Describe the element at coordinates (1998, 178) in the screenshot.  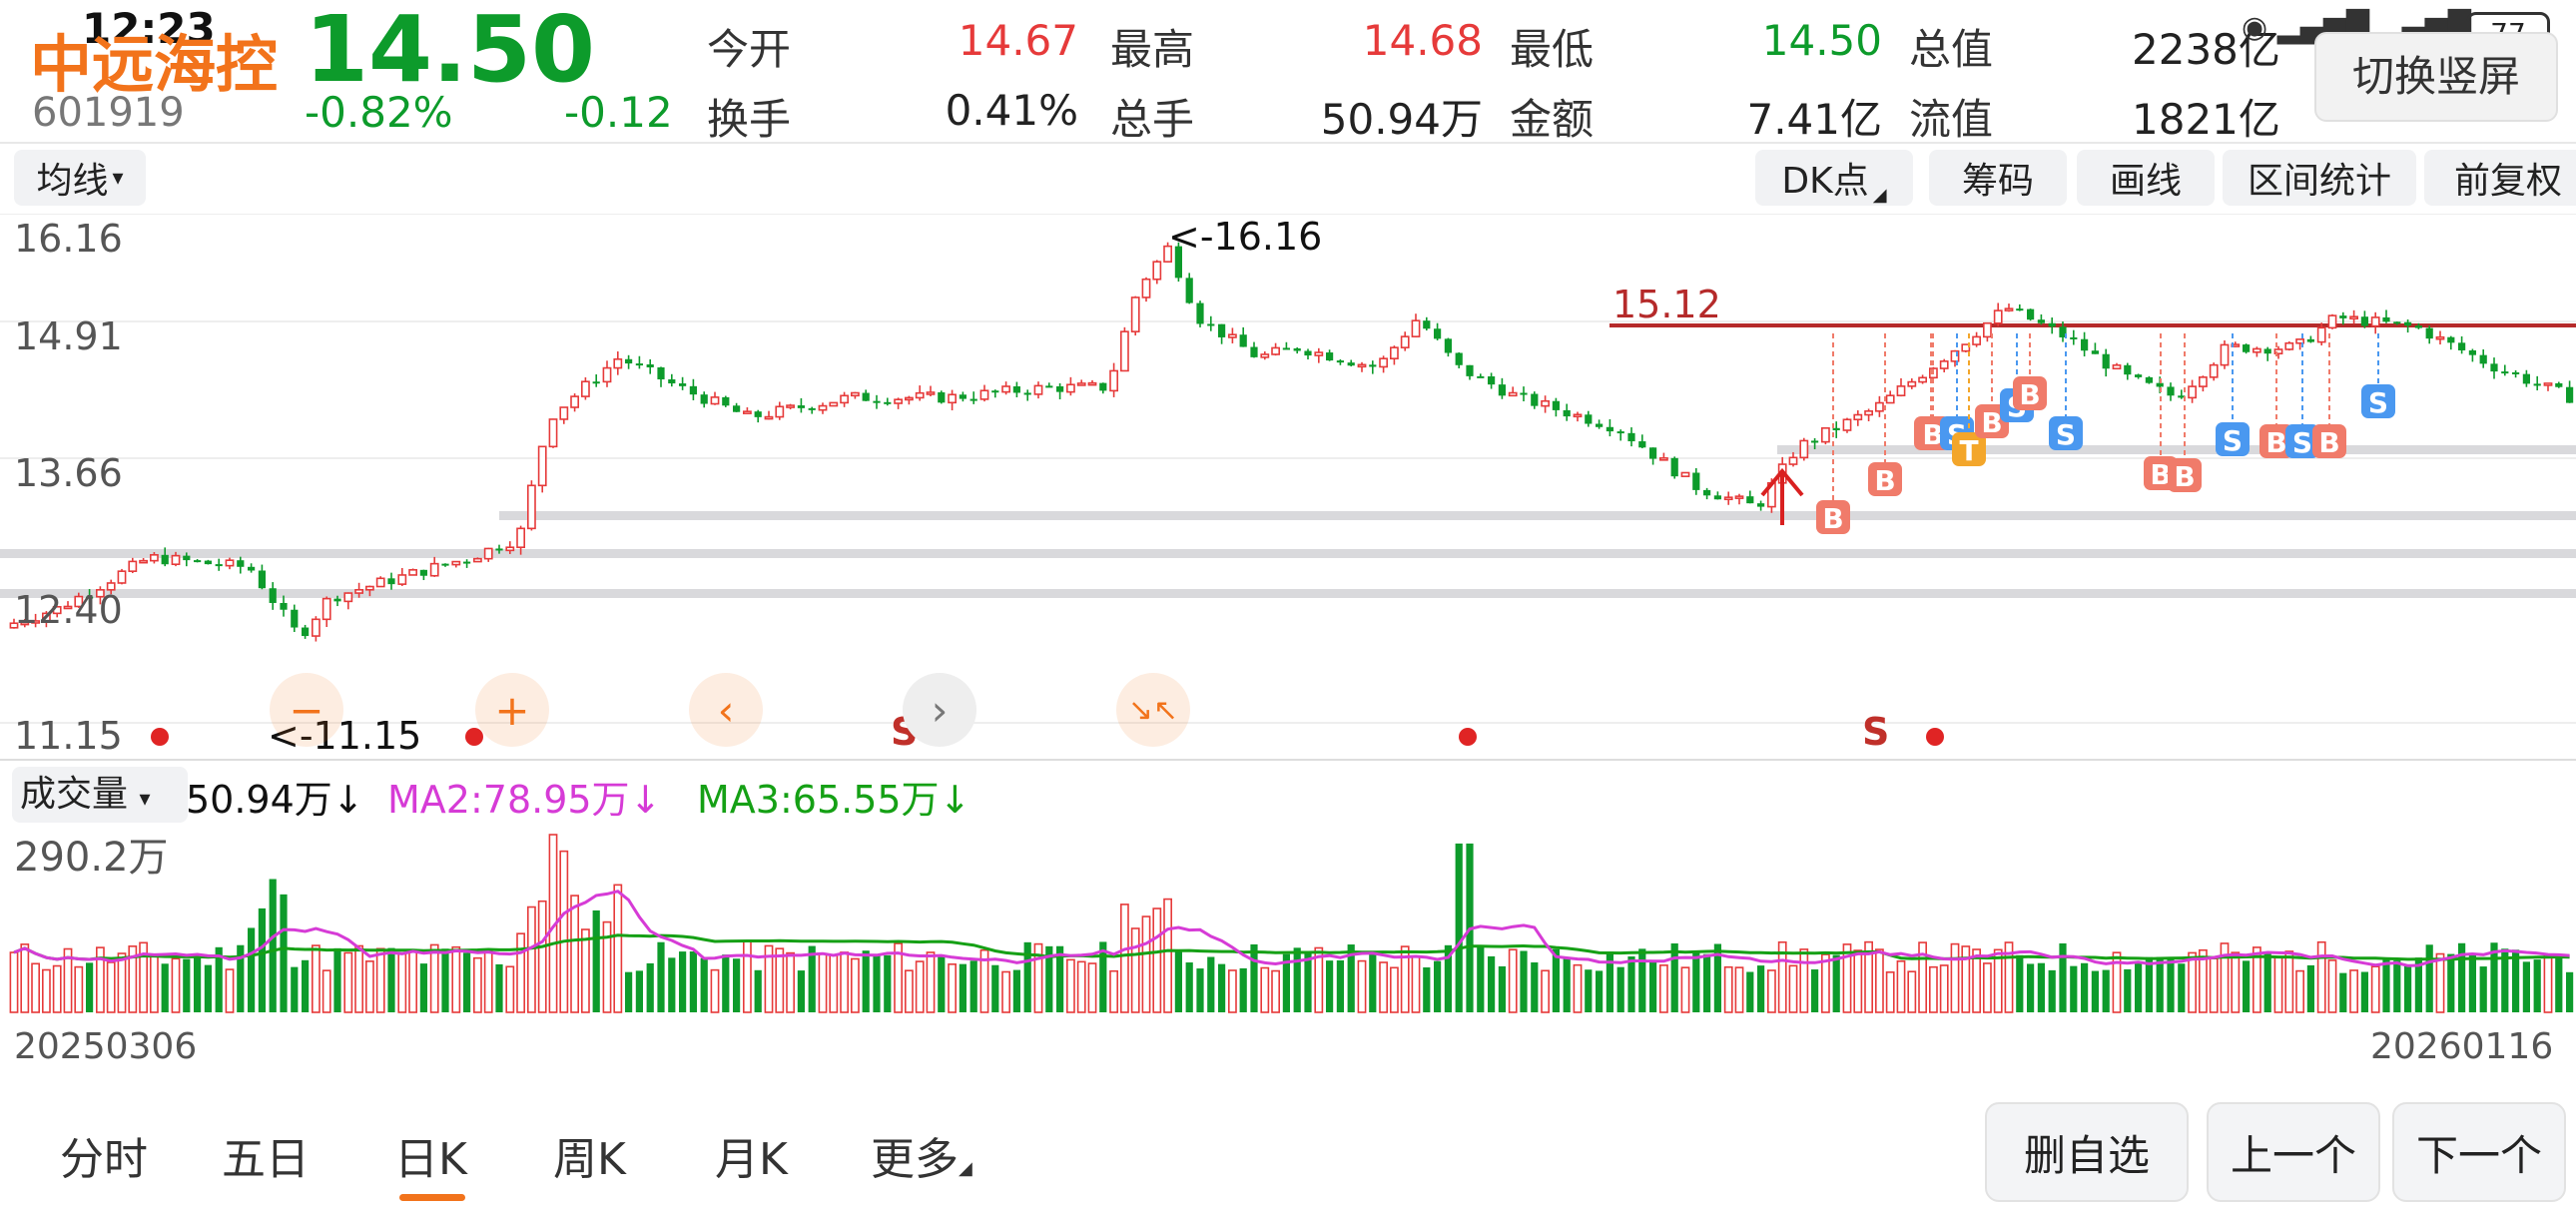
I see `chips-button: 筹码` at that location.